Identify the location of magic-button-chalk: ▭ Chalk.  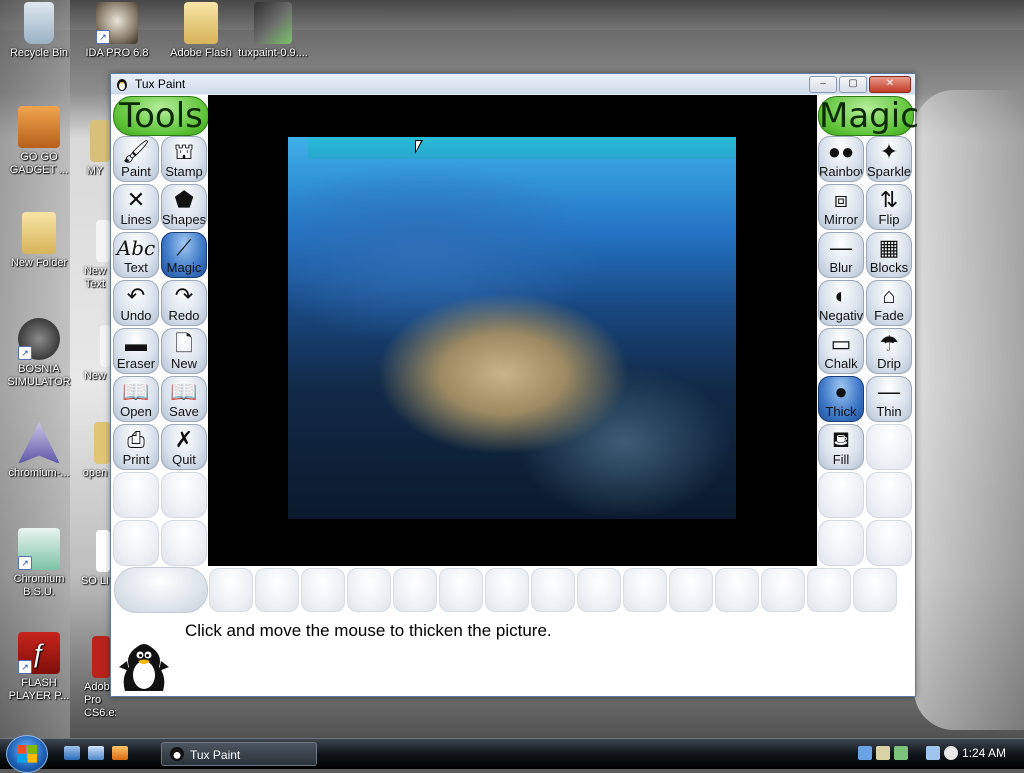
(841, 351).